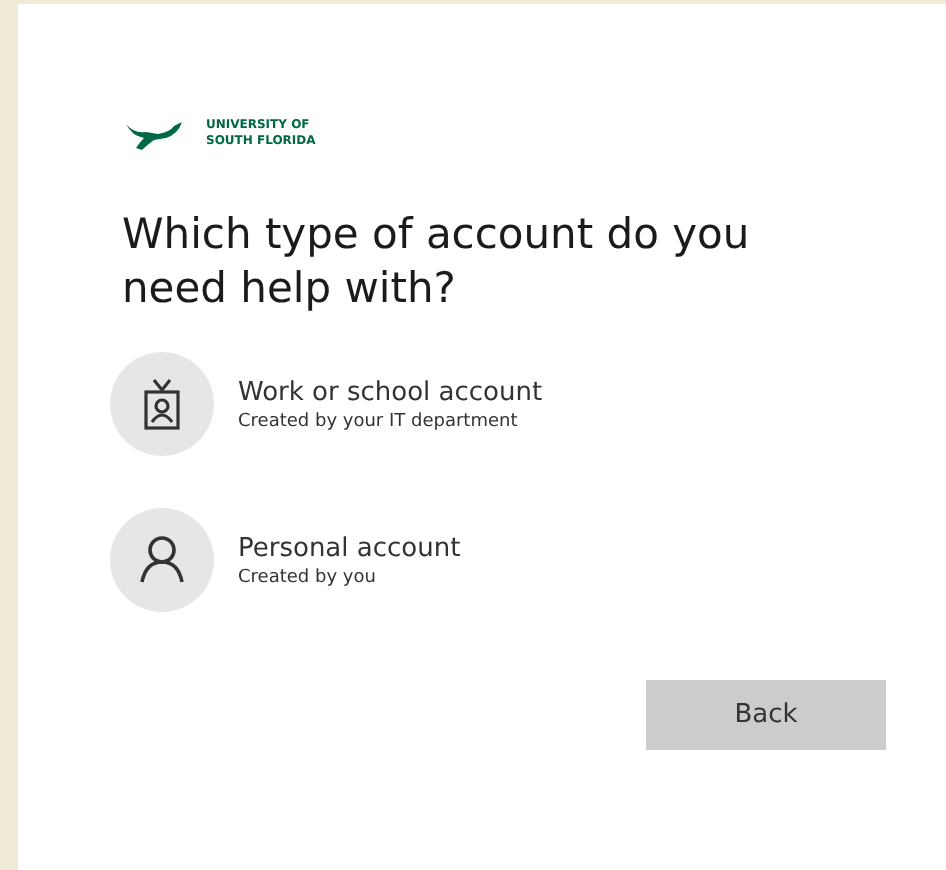 The height and width of the screenshot is (870, 946). I want to click on back-button: Back, so click(766, 715).